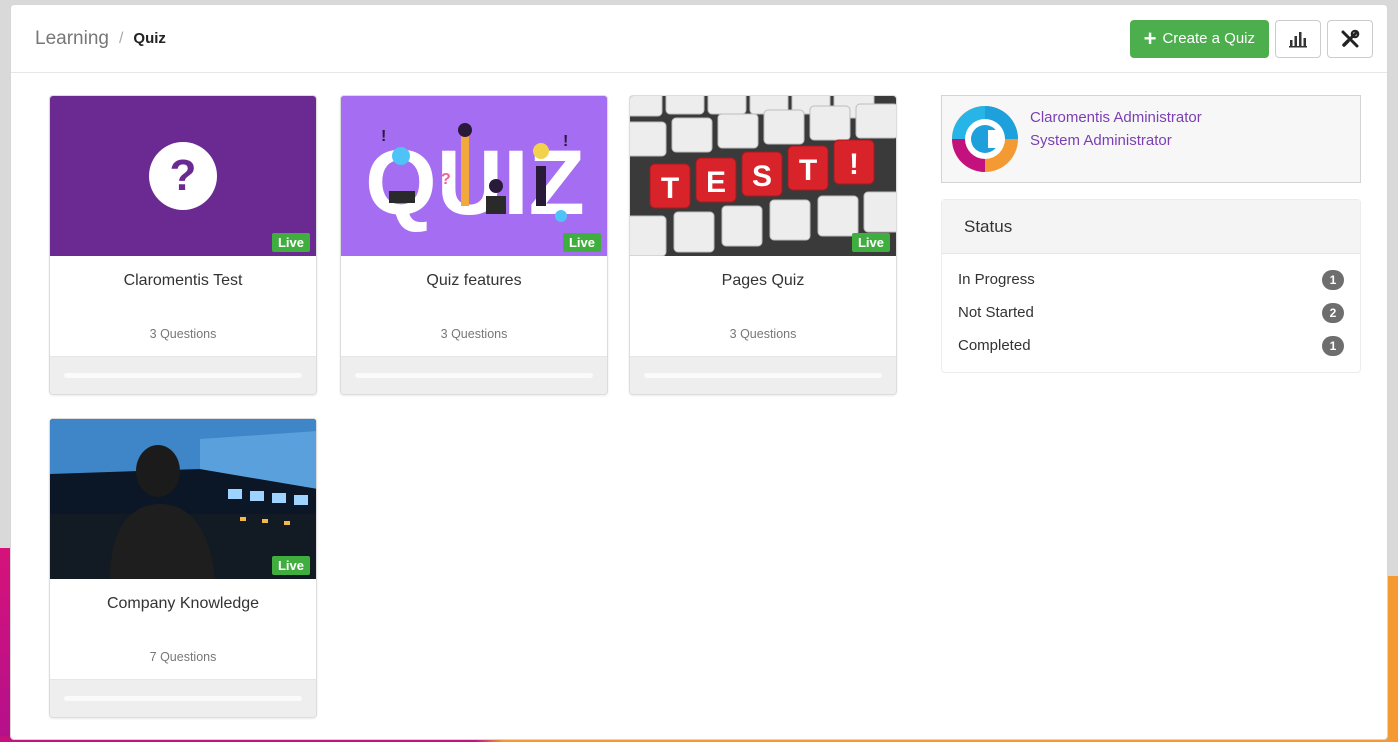  I want to click on cockpit-photo, so click(183, 499).